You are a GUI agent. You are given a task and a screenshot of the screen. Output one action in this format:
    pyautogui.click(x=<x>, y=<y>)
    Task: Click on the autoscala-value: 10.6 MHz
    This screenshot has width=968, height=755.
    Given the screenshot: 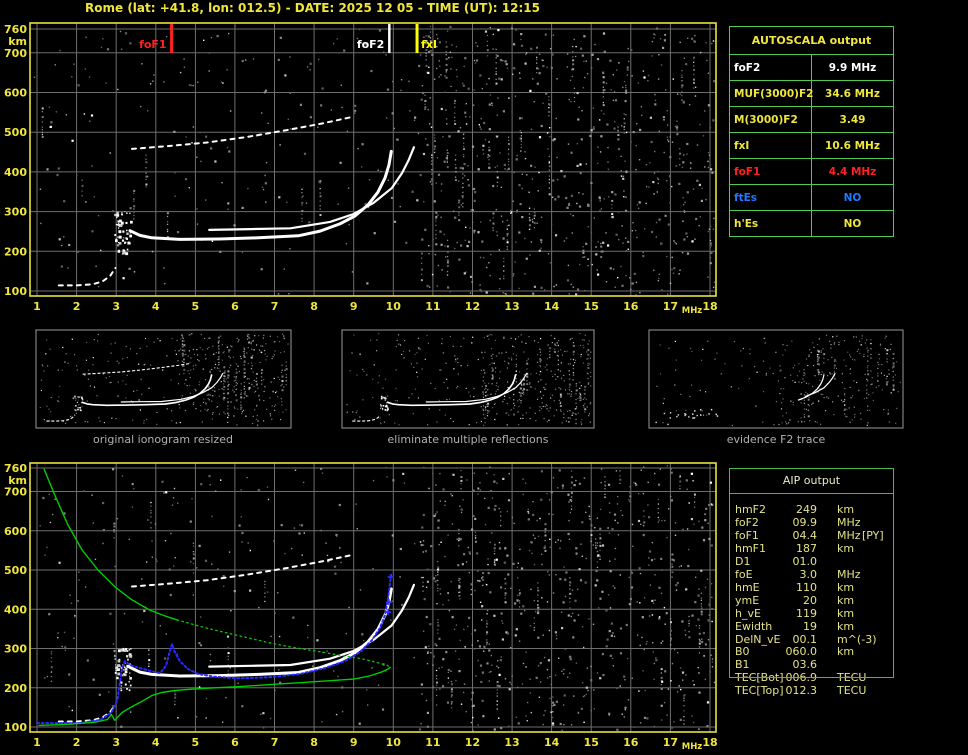 What is the action you would take?
    pyautogui.click(x=852, y=145)
    